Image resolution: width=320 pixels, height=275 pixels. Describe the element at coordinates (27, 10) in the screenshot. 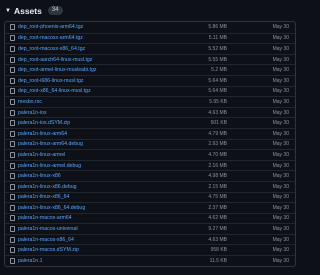

I see `assets-title: Assets` at that location.